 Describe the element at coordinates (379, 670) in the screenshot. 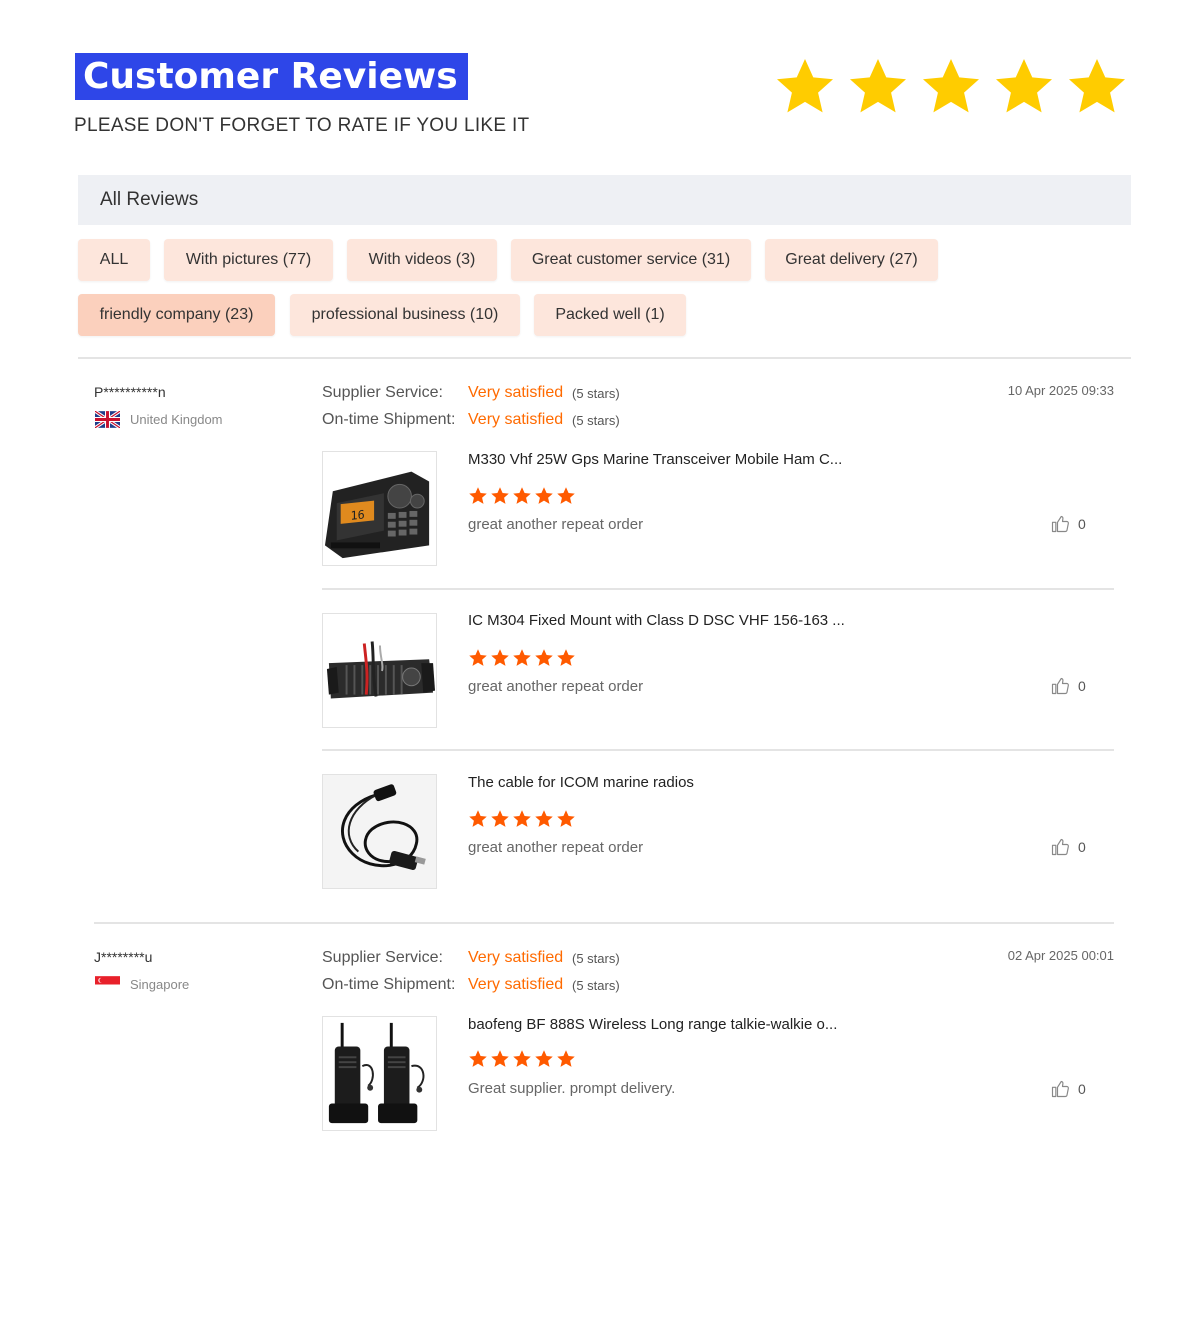

I see `mounted-radio-image` at that location.